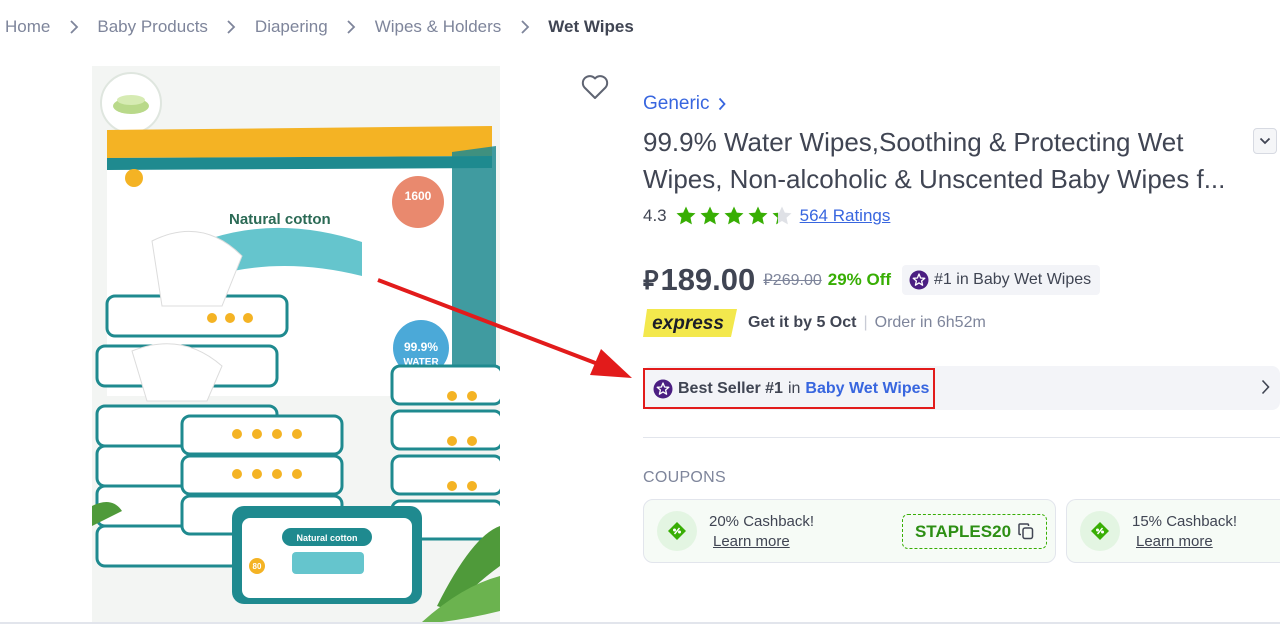 Image resolution: width=1280 pixels, height=624 pixels. I want to click on rating-row: 4.3 564 Ratings, so click(766, 216).